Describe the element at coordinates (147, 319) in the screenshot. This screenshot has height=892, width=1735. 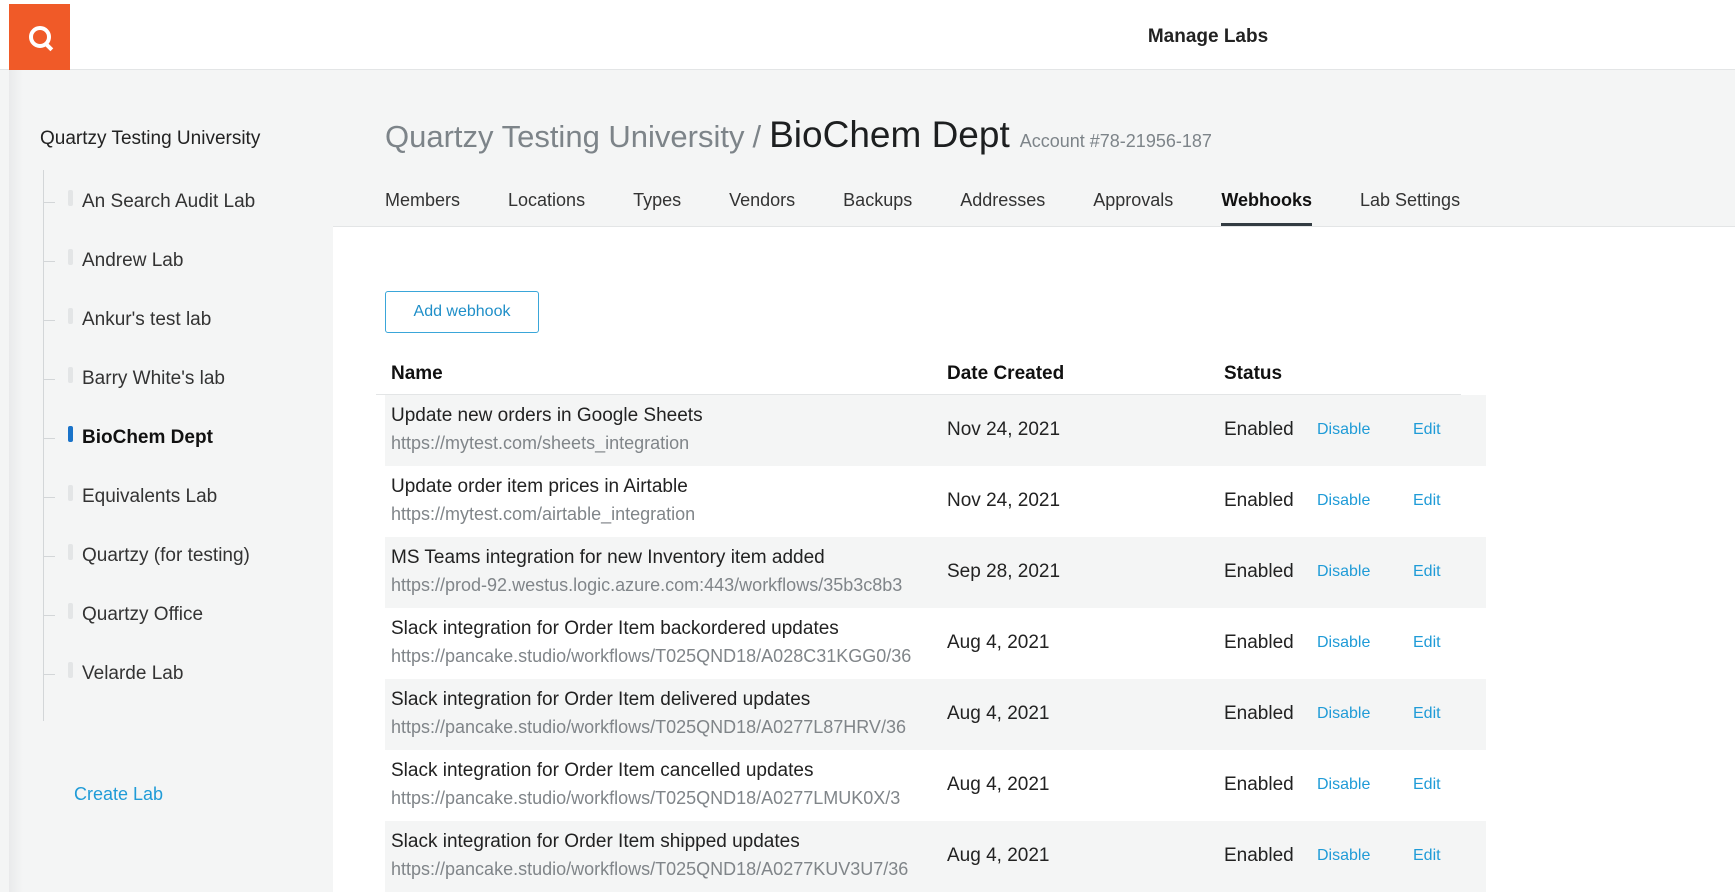
I see `sidebar-item-label: Ankur's test lab` at that location.